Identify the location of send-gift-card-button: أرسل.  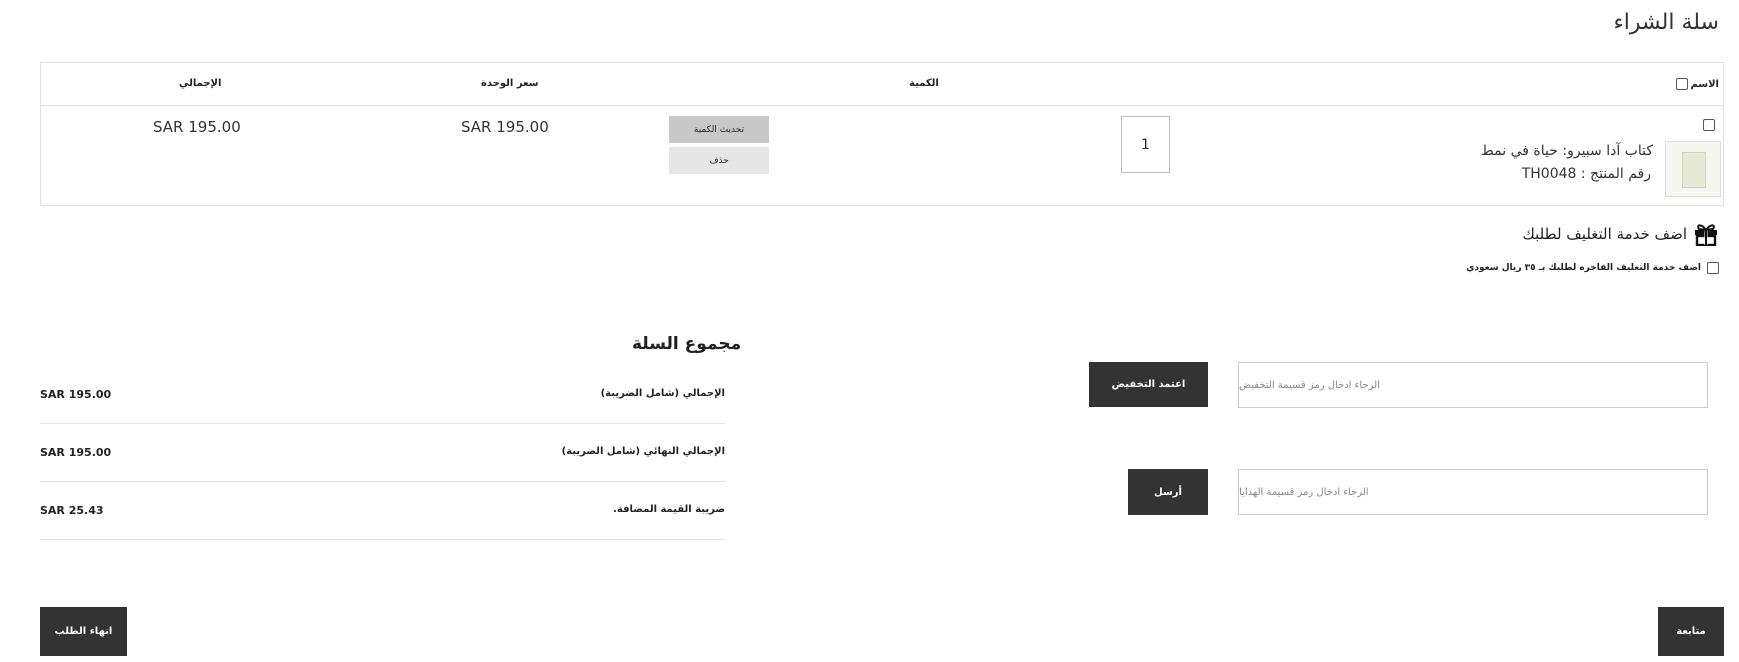
(1168, 492).